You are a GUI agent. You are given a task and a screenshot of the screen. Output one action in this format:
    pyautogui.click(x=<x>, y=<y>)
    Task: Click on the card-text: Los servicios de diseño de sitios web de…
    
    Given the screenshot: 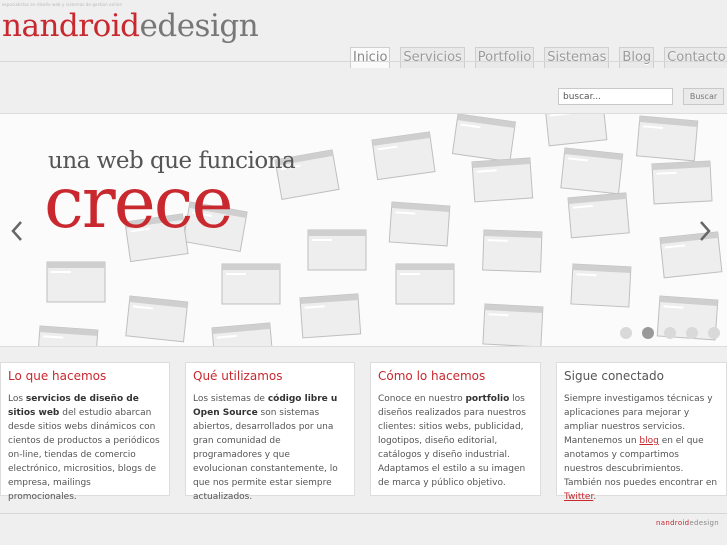 What is the action you would take?
    pyautogui.click(x=84, y=448)
    